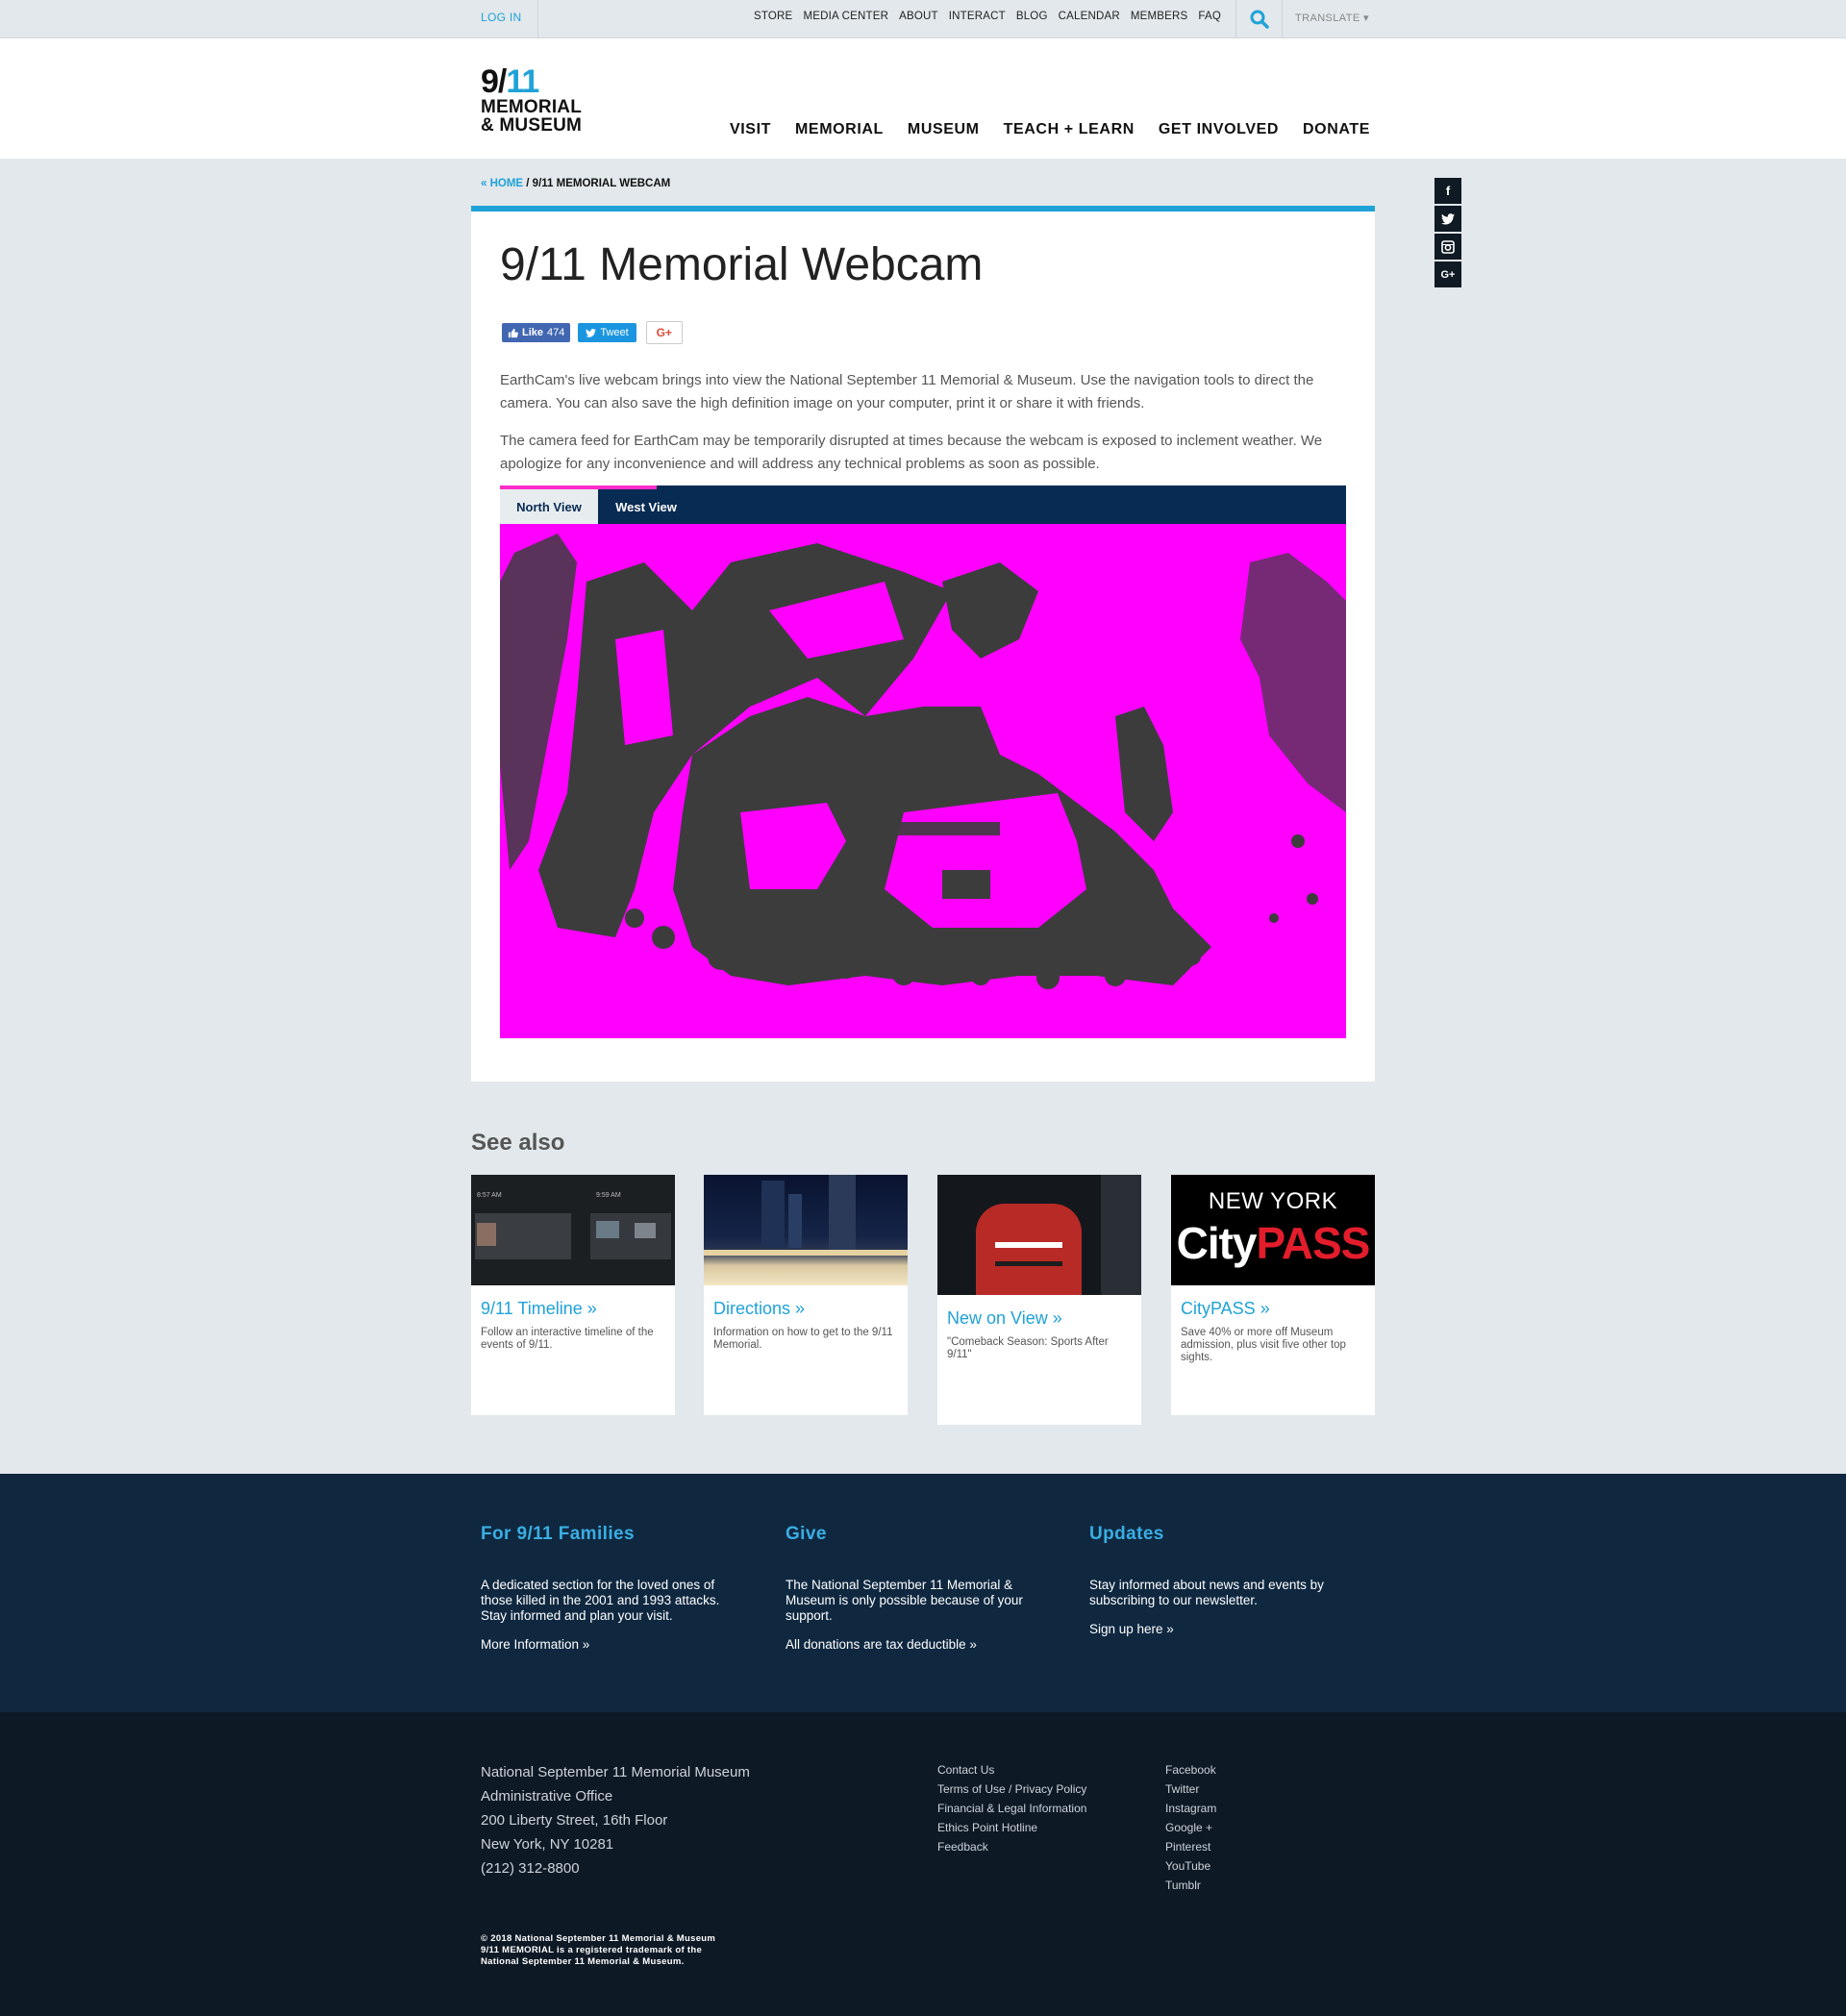  Describe the element at coordinates (556, 332) in the screenshot. I see `like-count: 474` at that location.